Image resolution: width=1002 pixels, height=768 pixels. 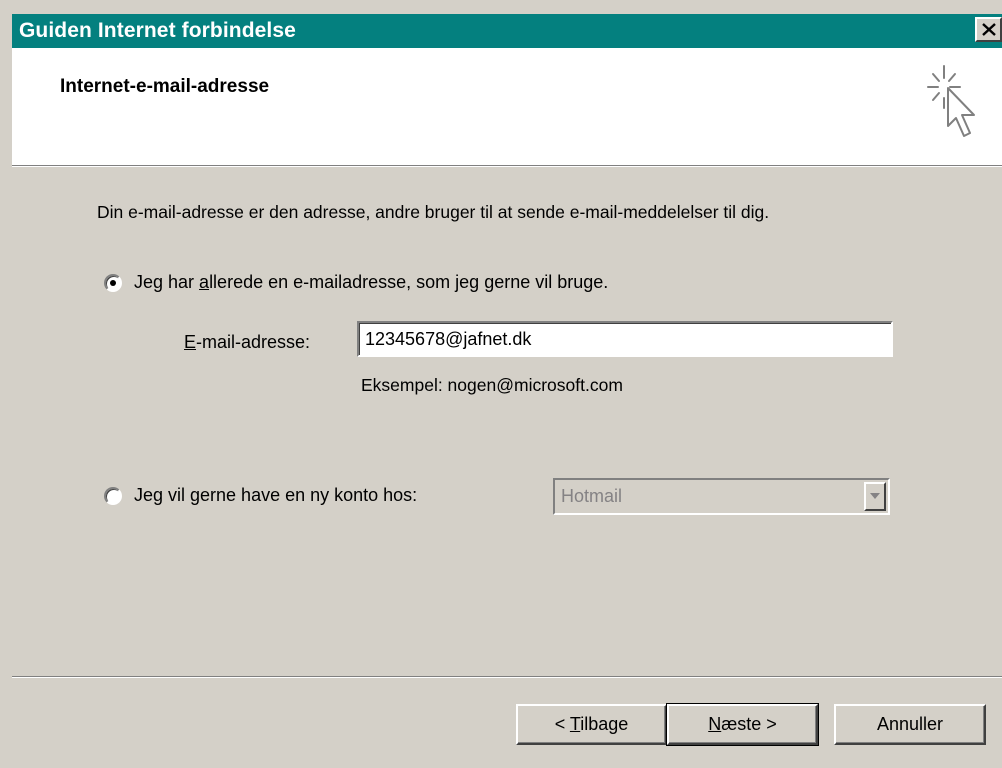 I want to click on header-divider-highlight, so click(x=507, y=166).